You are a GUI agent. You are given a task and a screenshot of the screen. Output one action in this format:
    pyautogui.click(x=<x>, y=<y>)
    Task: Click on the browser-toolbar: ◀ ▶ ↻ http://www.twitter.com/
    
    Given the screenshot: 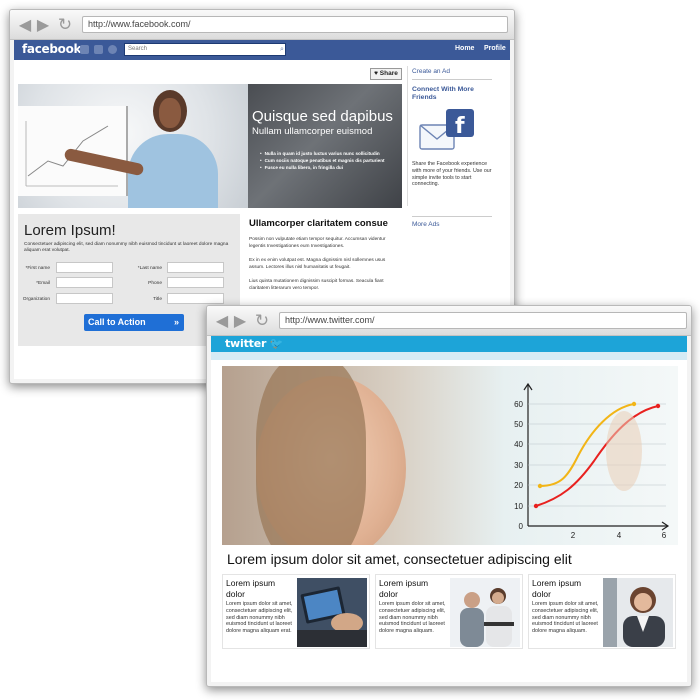 What is the action you would take?
    pyautogui.click(x=449, y=321)
    